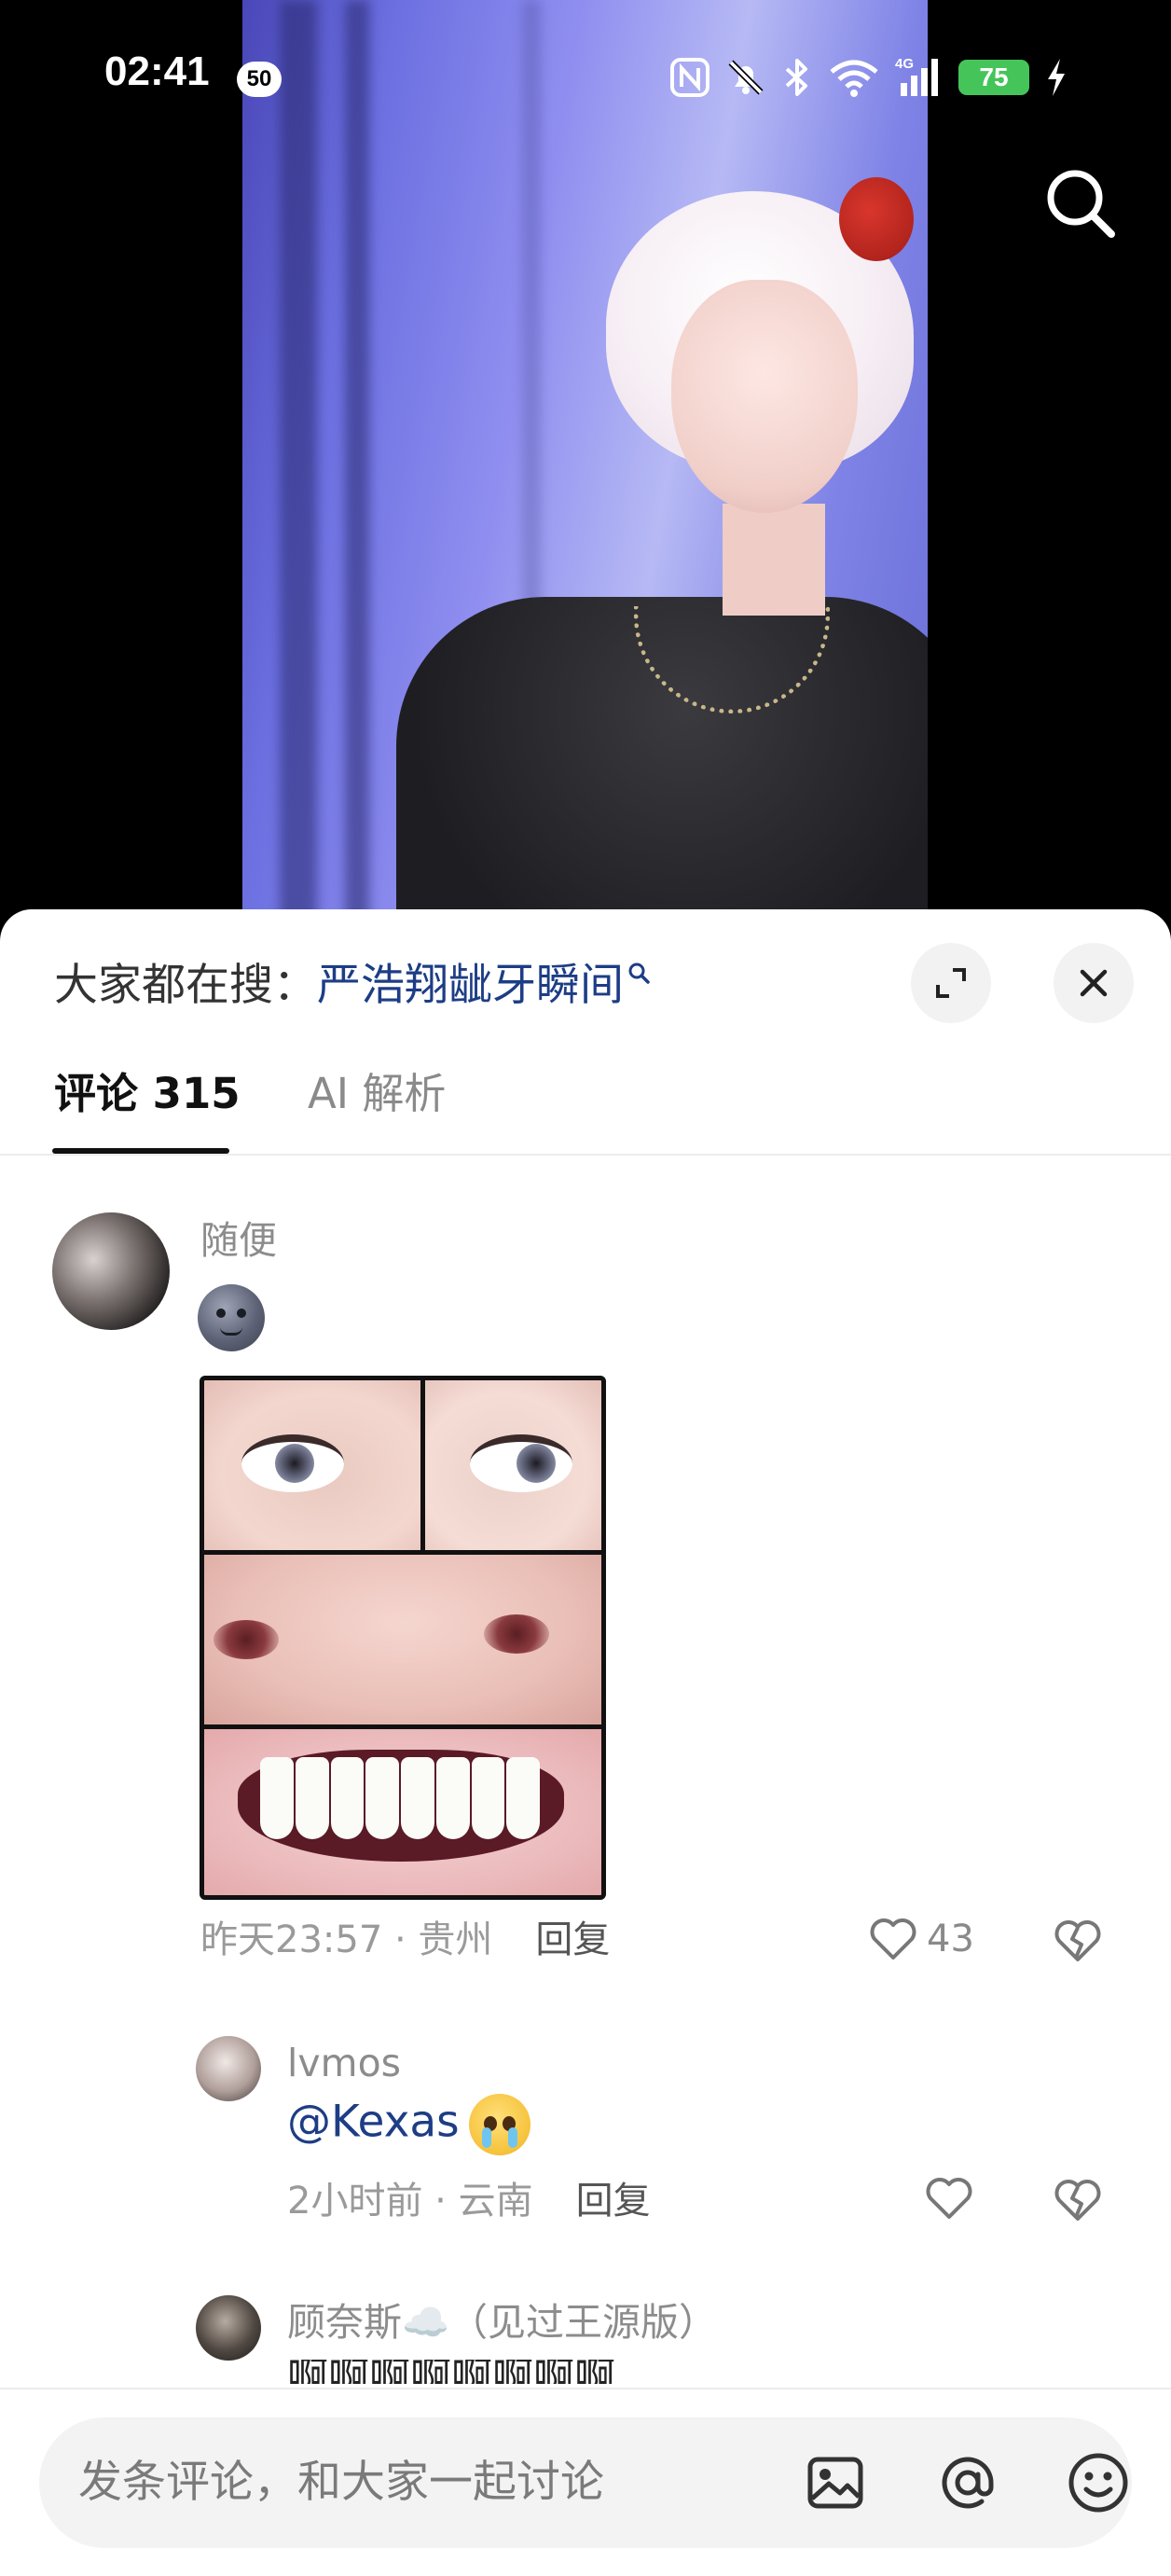 Image resolution: width=1171 pixels, height=2576 pixels. I want to click on emoji-icon, so click(1098, 2483).